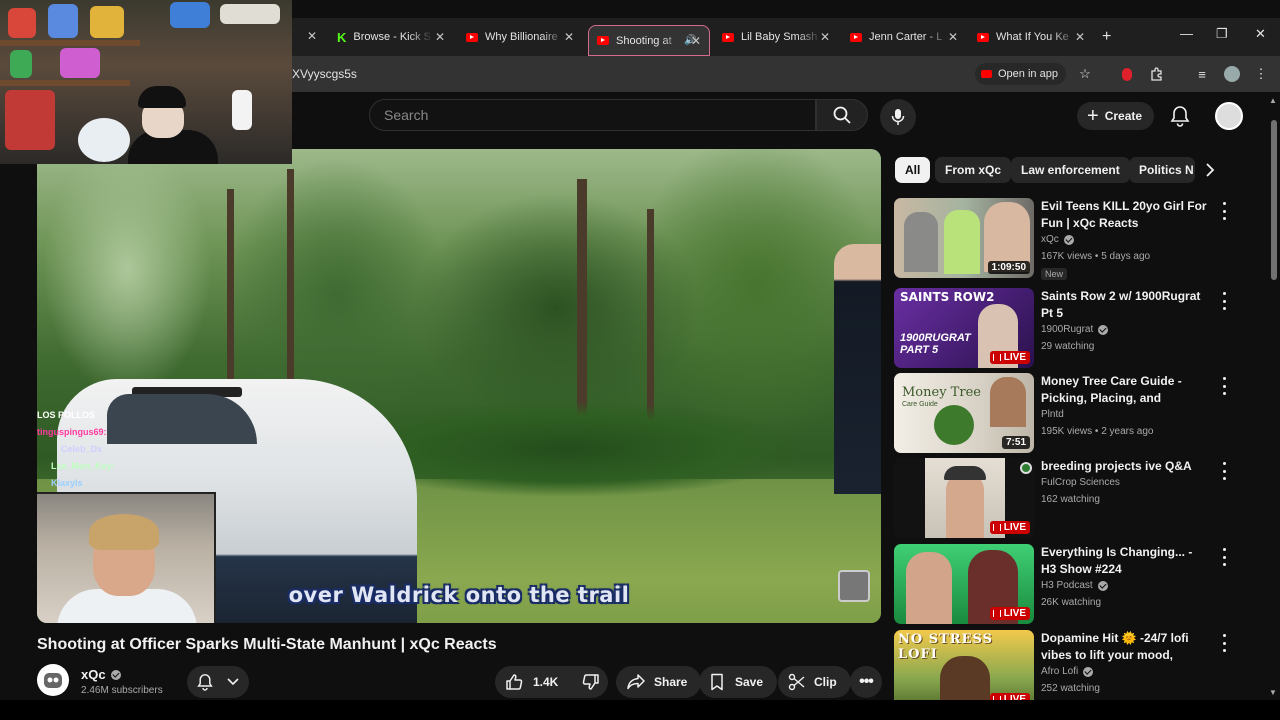 This screenshot has height=720, width=1280. I want to click on search-box, so click(592, 115).